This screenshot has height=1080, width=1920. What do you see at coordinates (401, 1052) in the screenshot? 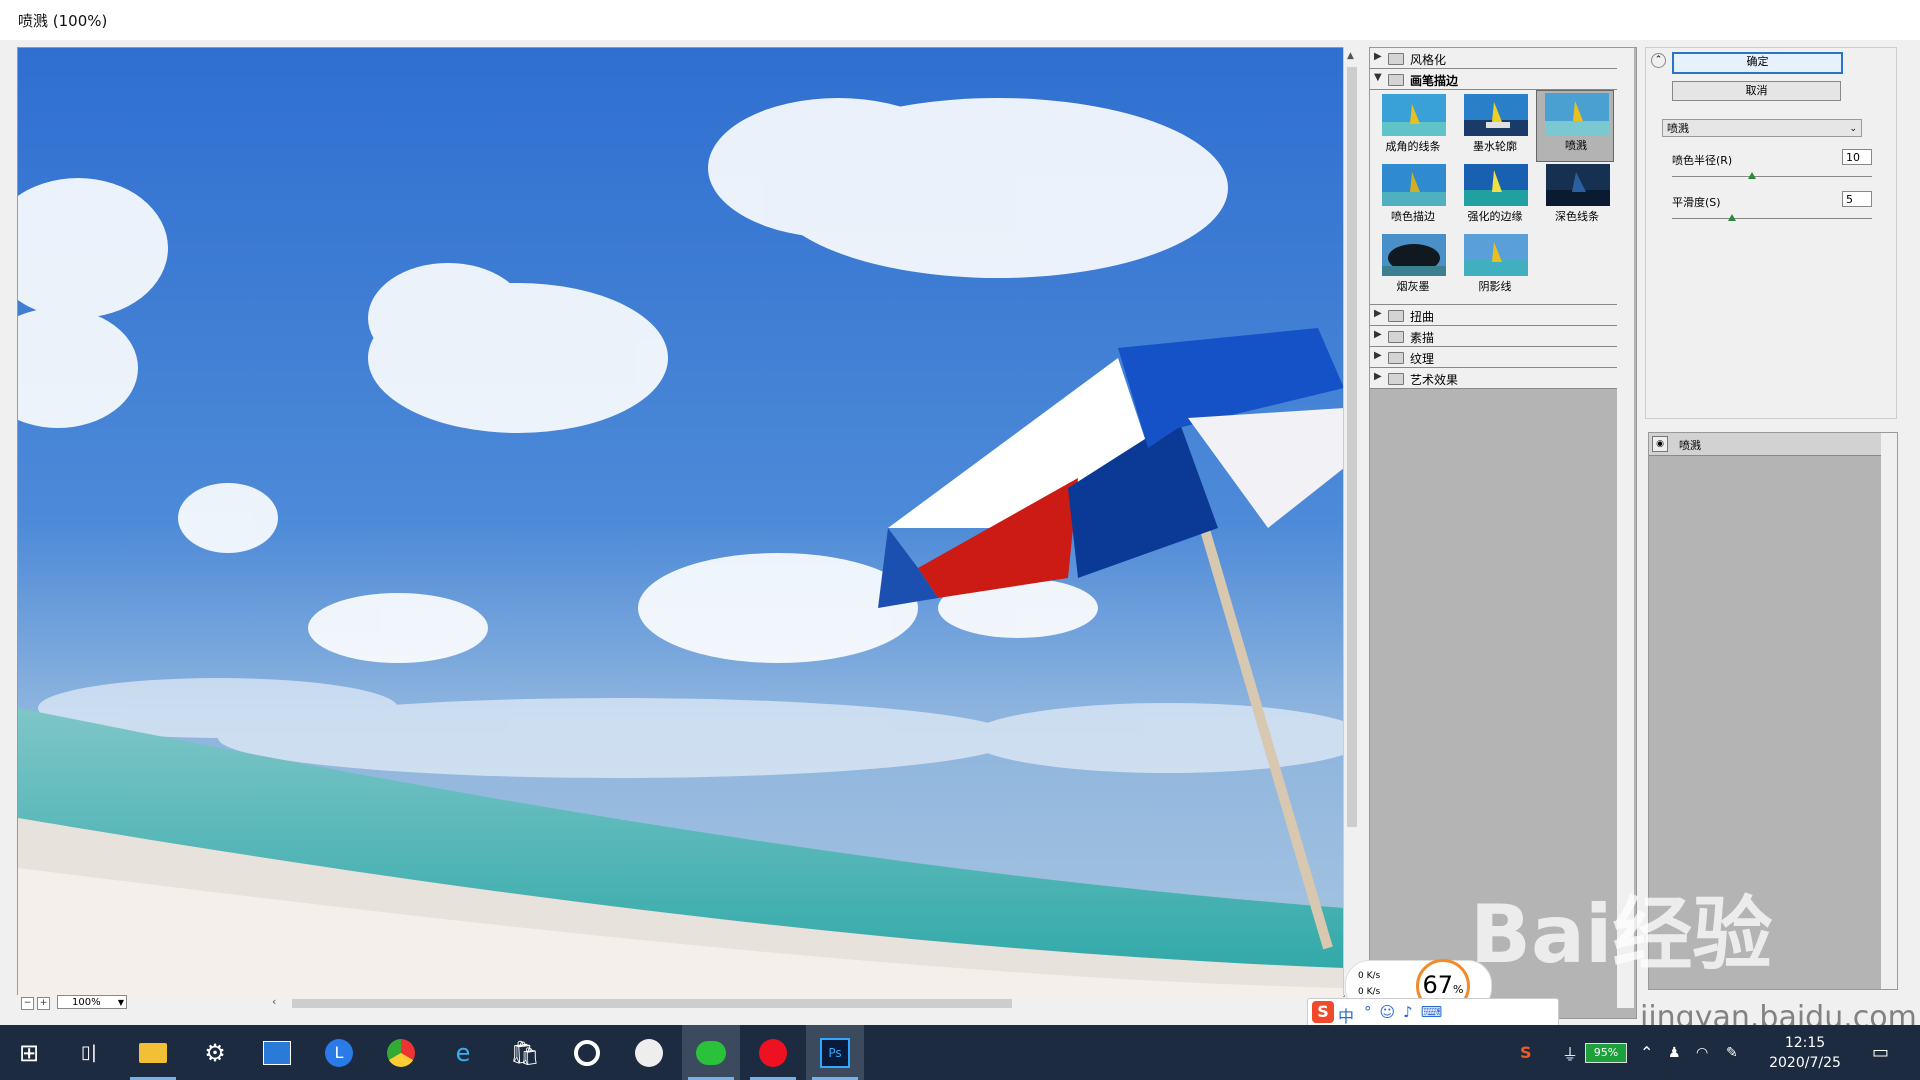
I see `chrome-icon` at bounding box center [401, 1052].